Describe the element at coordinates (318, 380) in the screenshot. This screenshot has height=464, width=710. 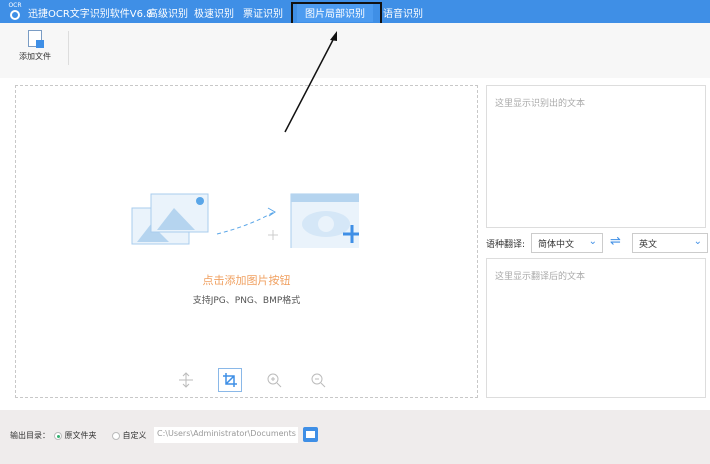
I see `zoom-out-icon` at that location.